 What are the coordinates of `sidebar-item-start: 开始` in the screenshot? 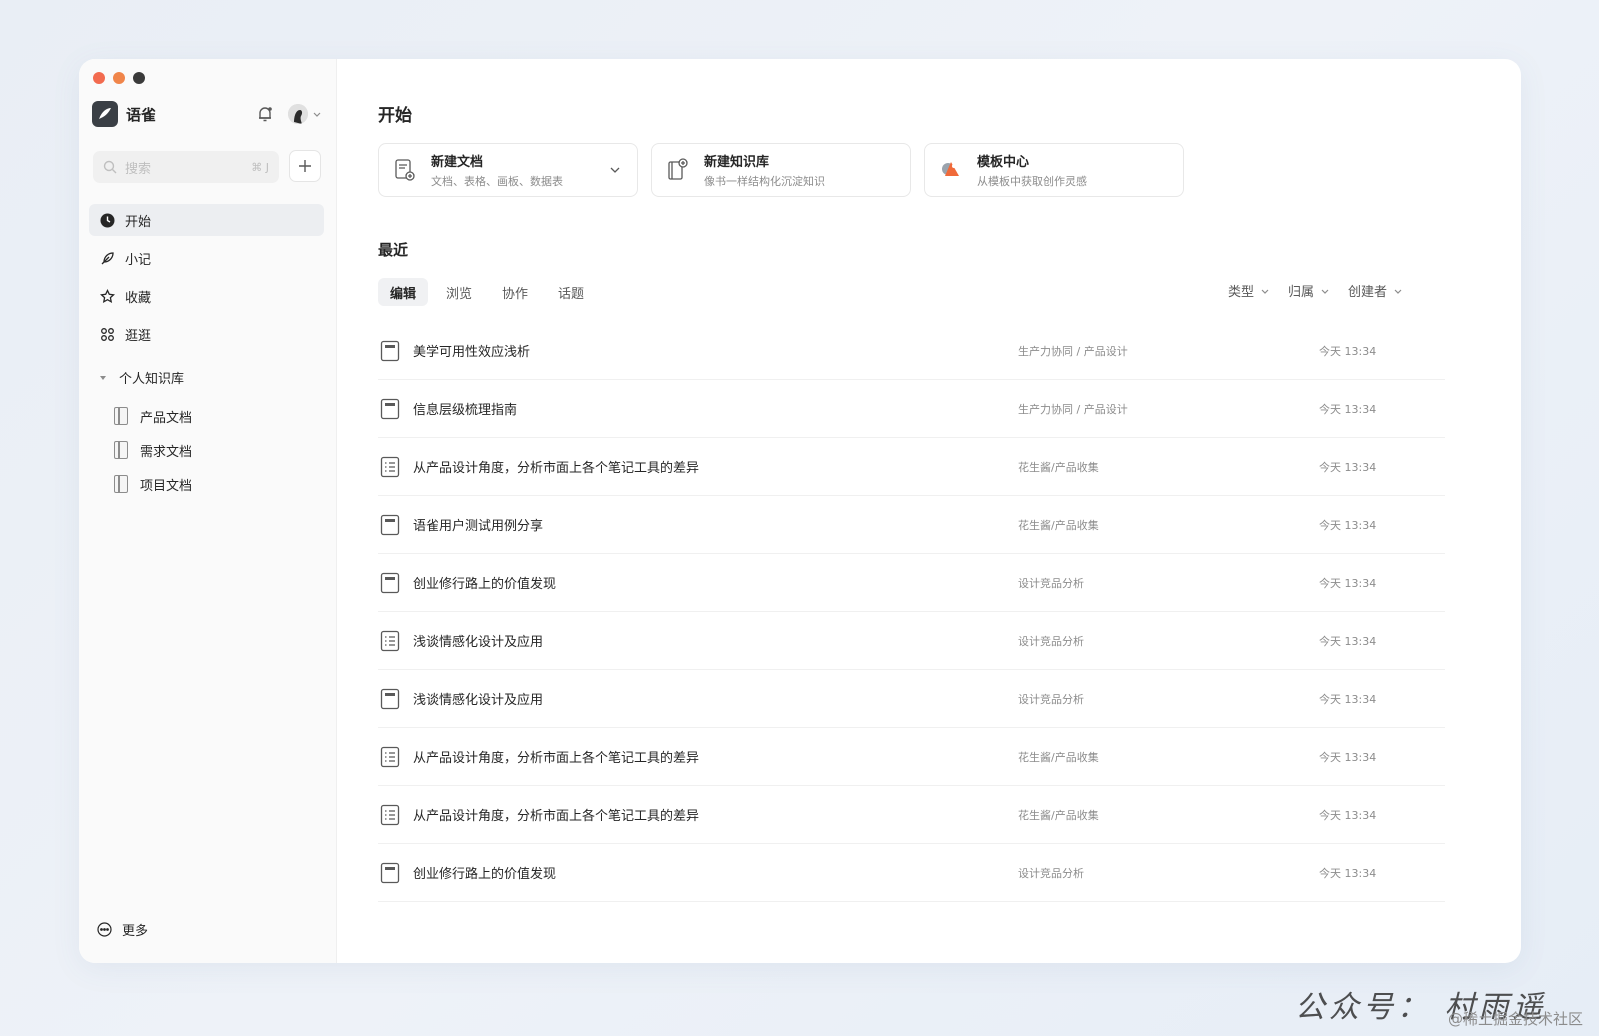 It's located at (206, 220).